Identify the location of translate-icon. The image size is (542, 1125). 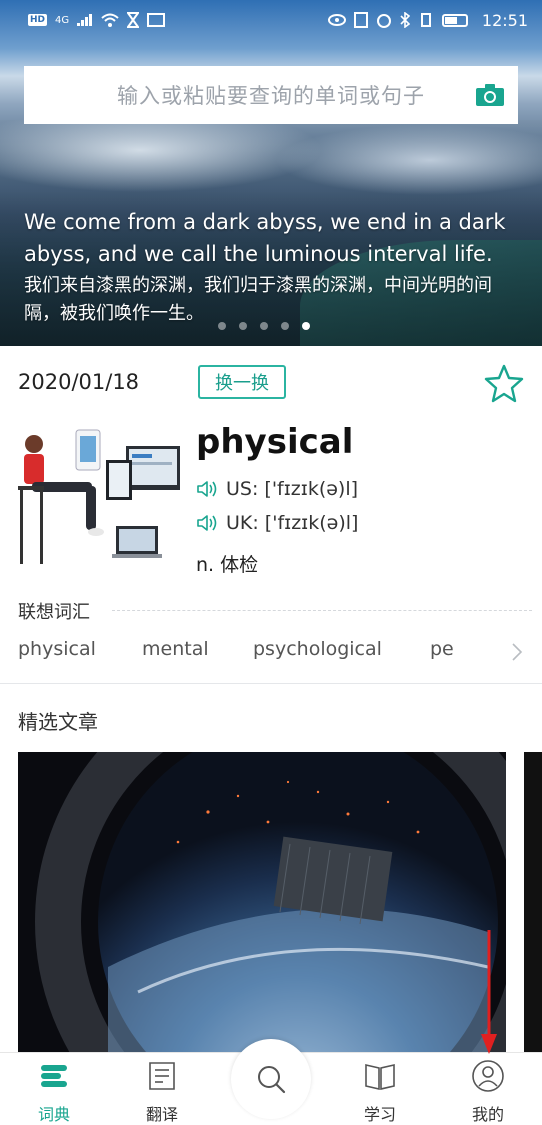
(162, 1076).